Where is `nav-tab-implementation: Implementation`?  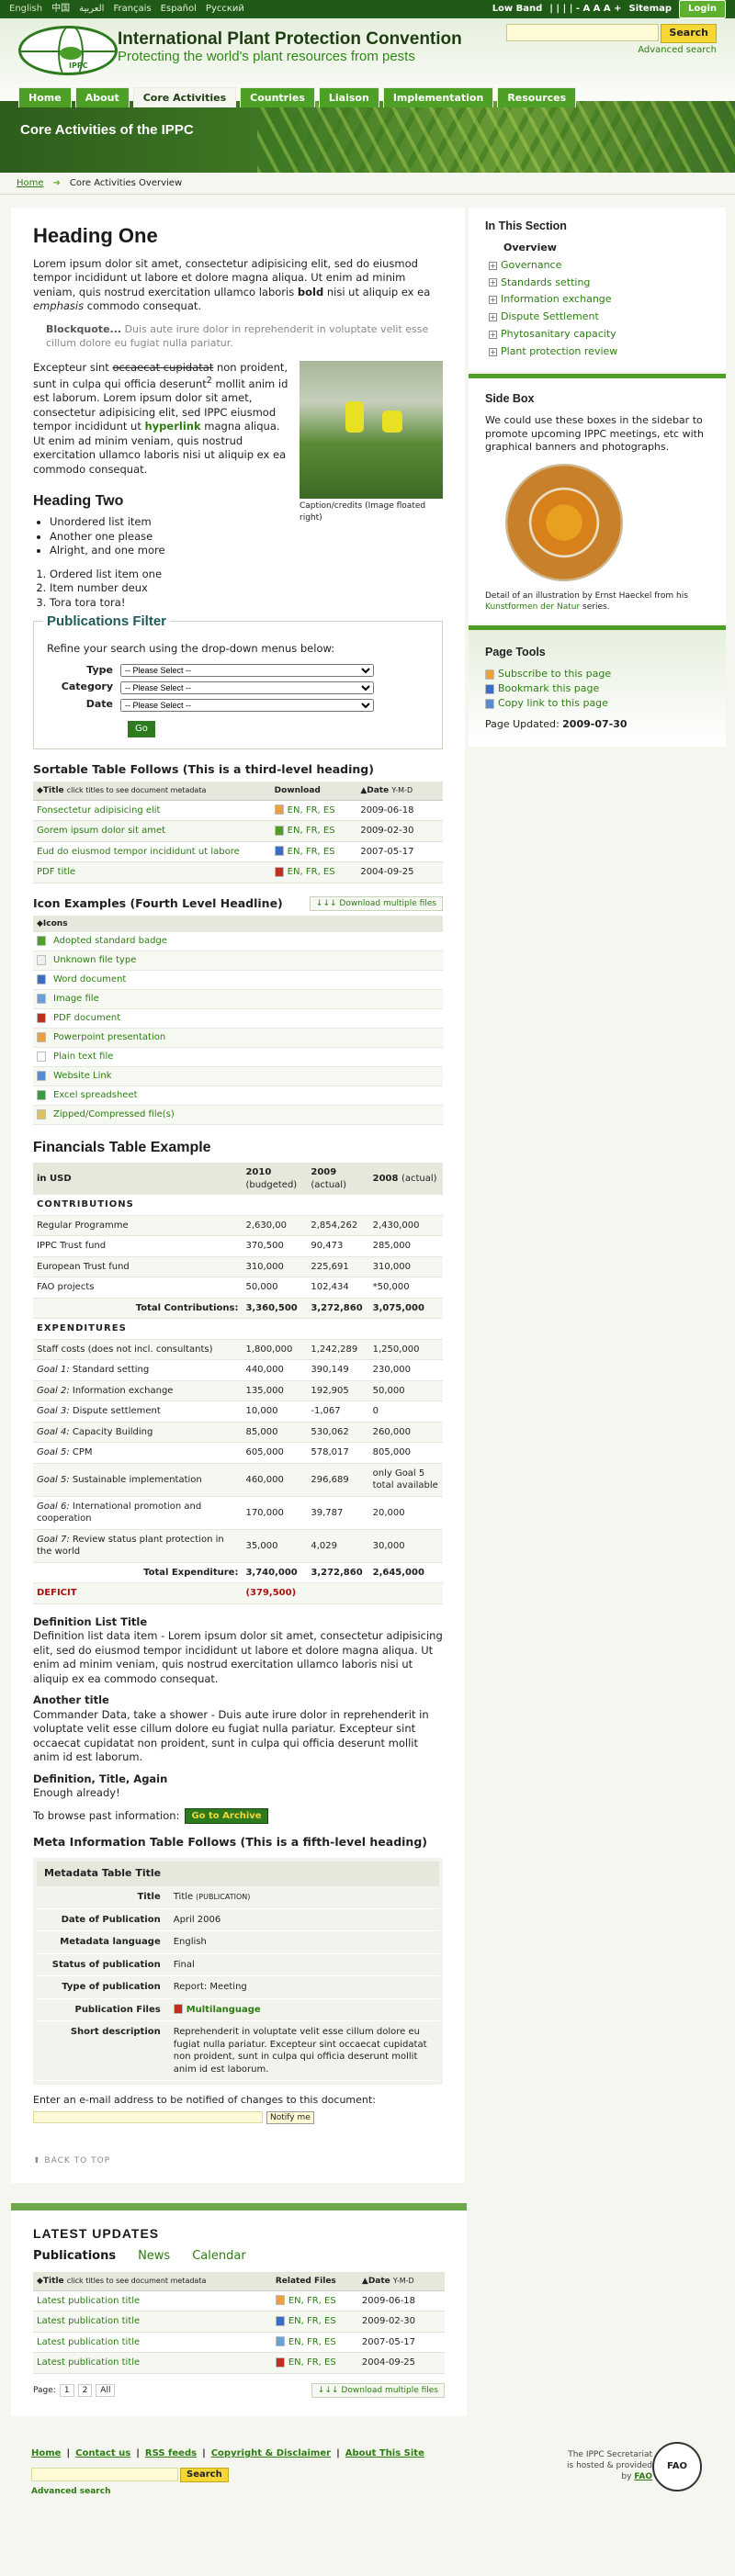
nav-tab-implementation: Implementation is located at coordinates (438, 97).